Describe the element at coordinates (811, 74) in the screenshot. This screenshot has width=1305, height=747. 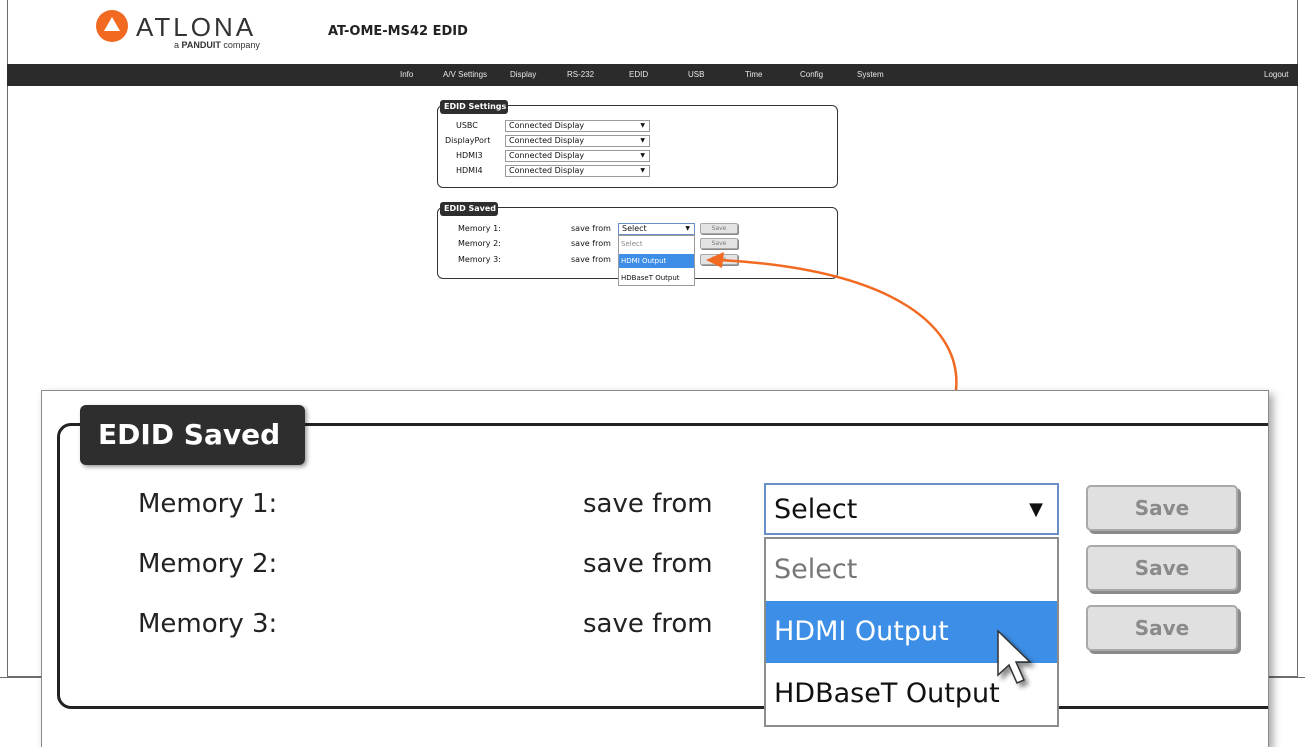
I see `nav-item-config: Config` at that location.